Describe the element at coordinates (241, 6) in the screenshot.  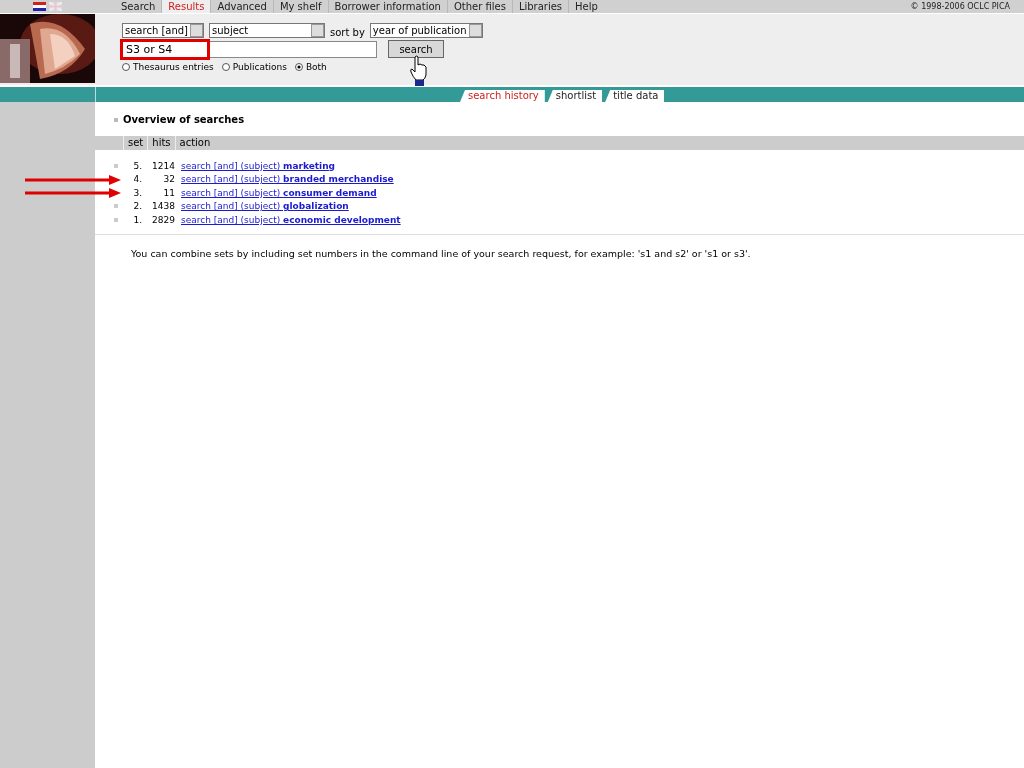
I see `nav-link: Advanced` at that location.